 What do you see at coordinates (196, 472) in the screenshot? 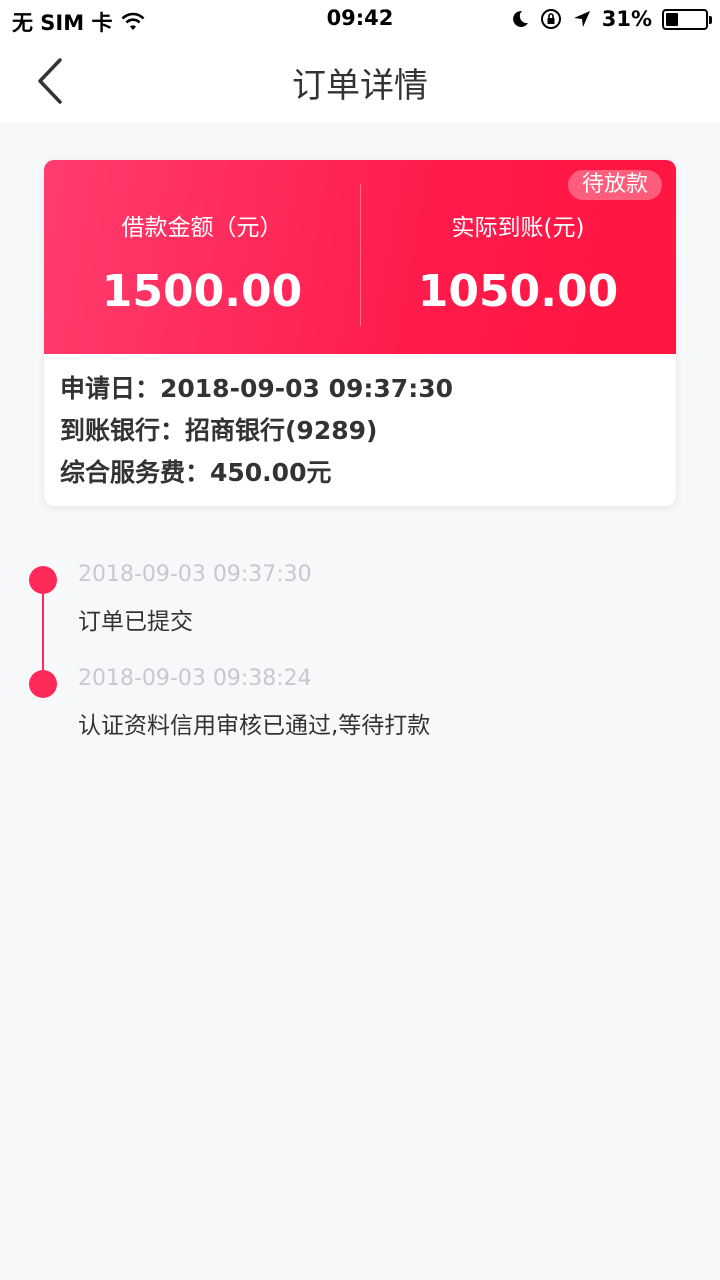
I see `service-fee-row: 综合服务费：450.00元` at bounding box center [196, 472].